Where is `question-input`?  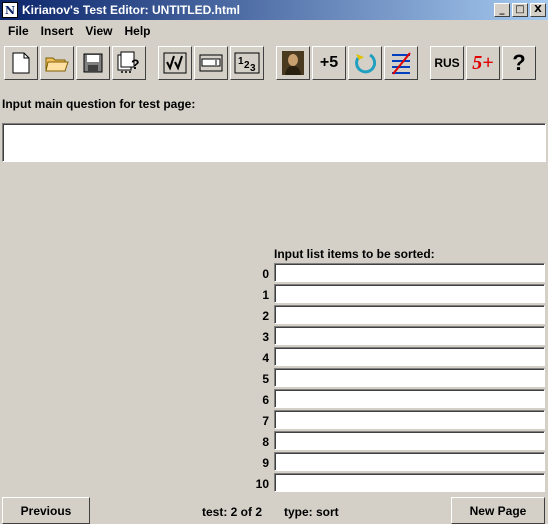
question-input is located at coordinates (274, 142).